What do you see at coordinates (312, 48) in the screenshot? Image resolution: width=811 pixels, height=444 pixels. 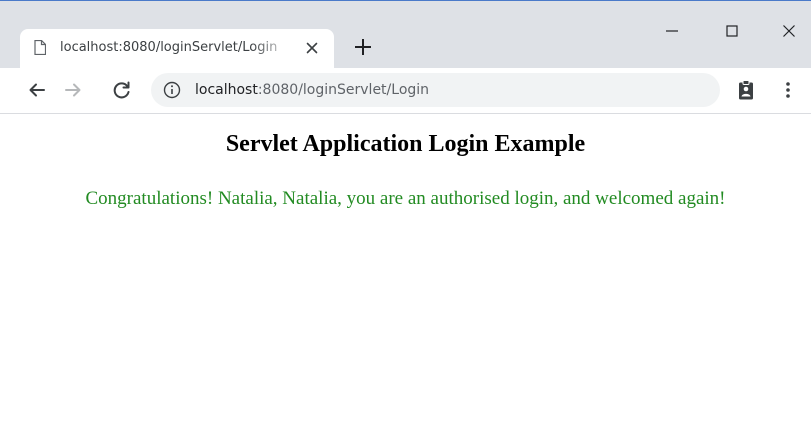 I see `tab-close-icon` at bounding box center [312, 48].